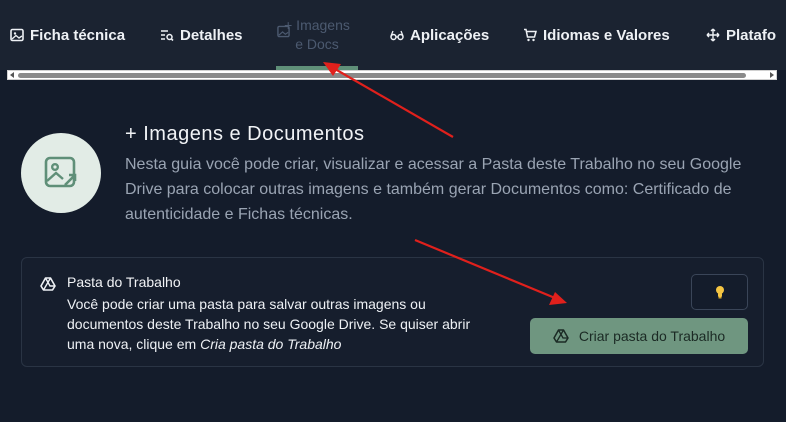 This screenshot has height=422, width=786. I want to click on tab-label-line2: e Docs, so click(317, 44).